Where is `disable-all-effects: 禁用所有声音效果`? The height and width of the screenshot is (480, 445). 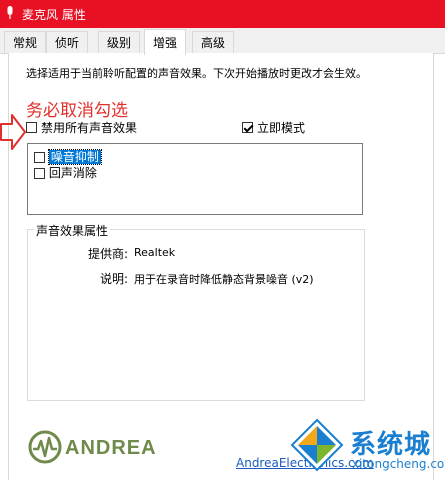
disable-all-effects: 禁用所有声音效果 is located at coordinates (81, 127).